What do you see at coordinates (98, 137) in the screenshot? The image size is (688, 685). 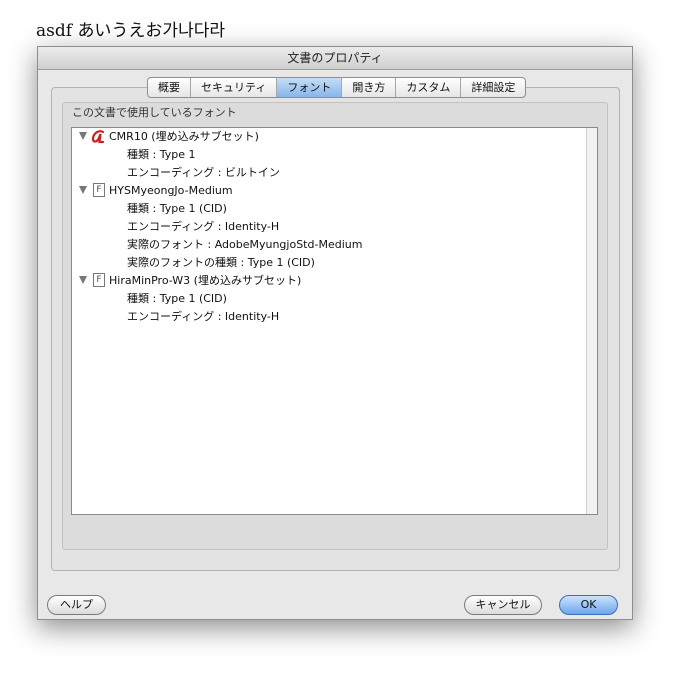 I see `type1-font-icon` at bounding box center [98, 137].